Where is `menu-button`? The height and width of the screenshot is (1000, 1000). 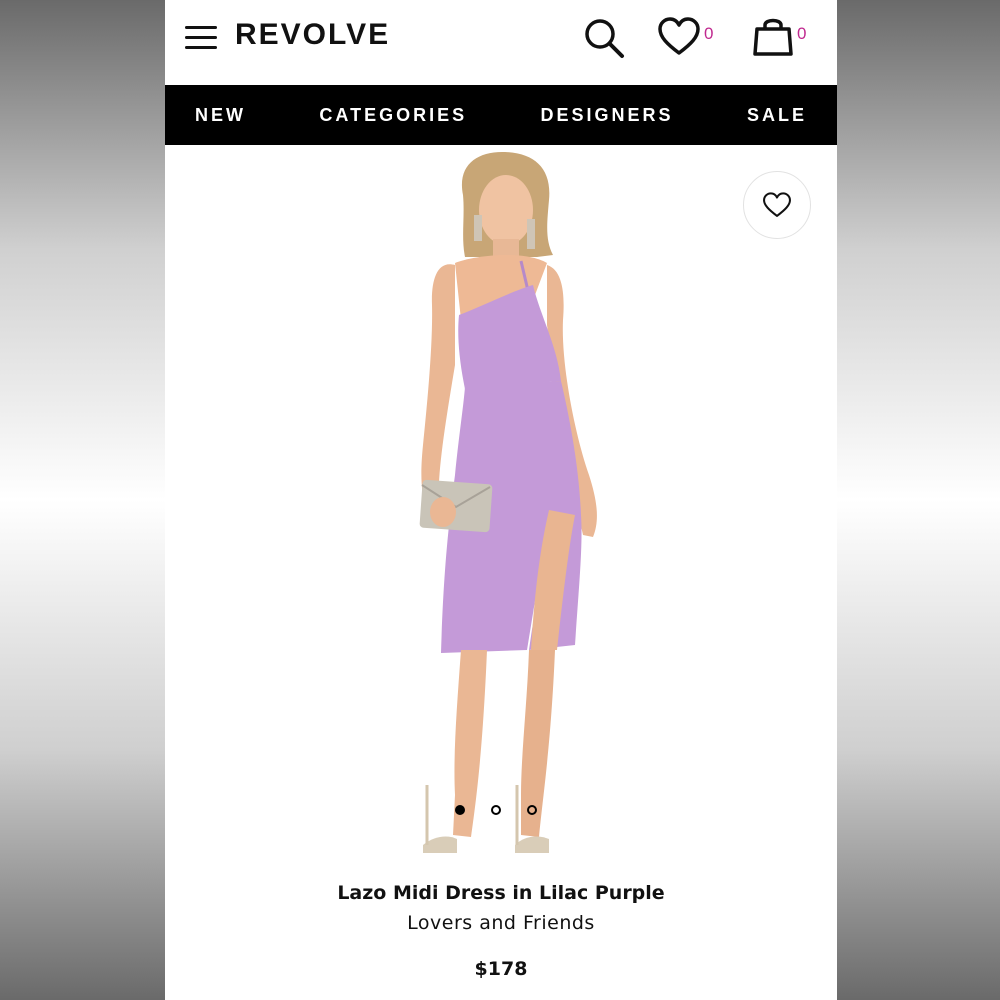
menu-button is located at coordinates (201, 38).